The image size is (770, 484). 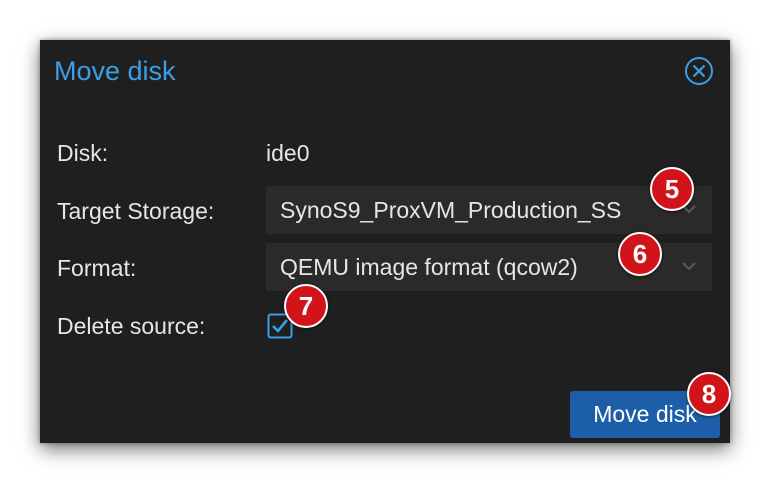 I want to click on dialog-title: Move disk, so click(x=115, y=71).